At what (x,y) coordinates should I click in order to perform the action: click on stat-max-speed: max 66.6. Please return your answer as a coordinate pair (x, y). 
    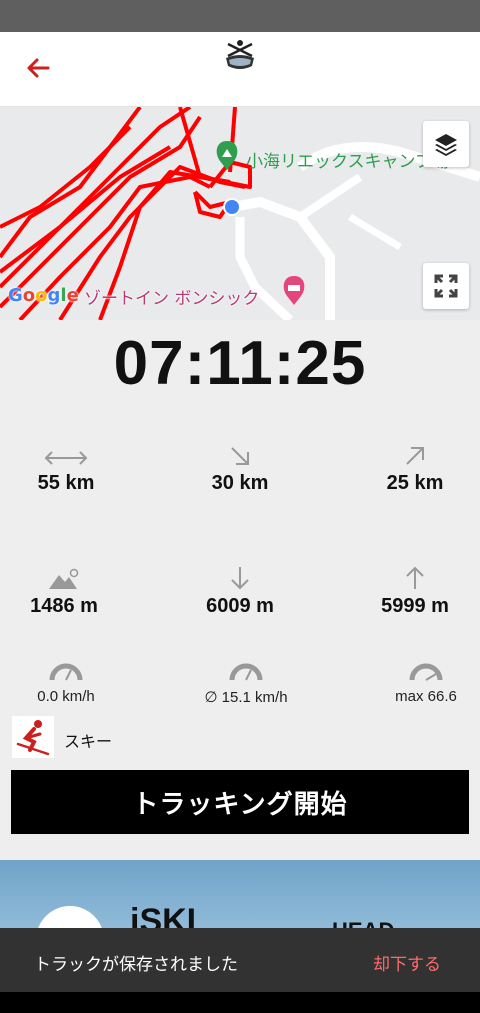
    Looking at the image, I should click on (413, 678).